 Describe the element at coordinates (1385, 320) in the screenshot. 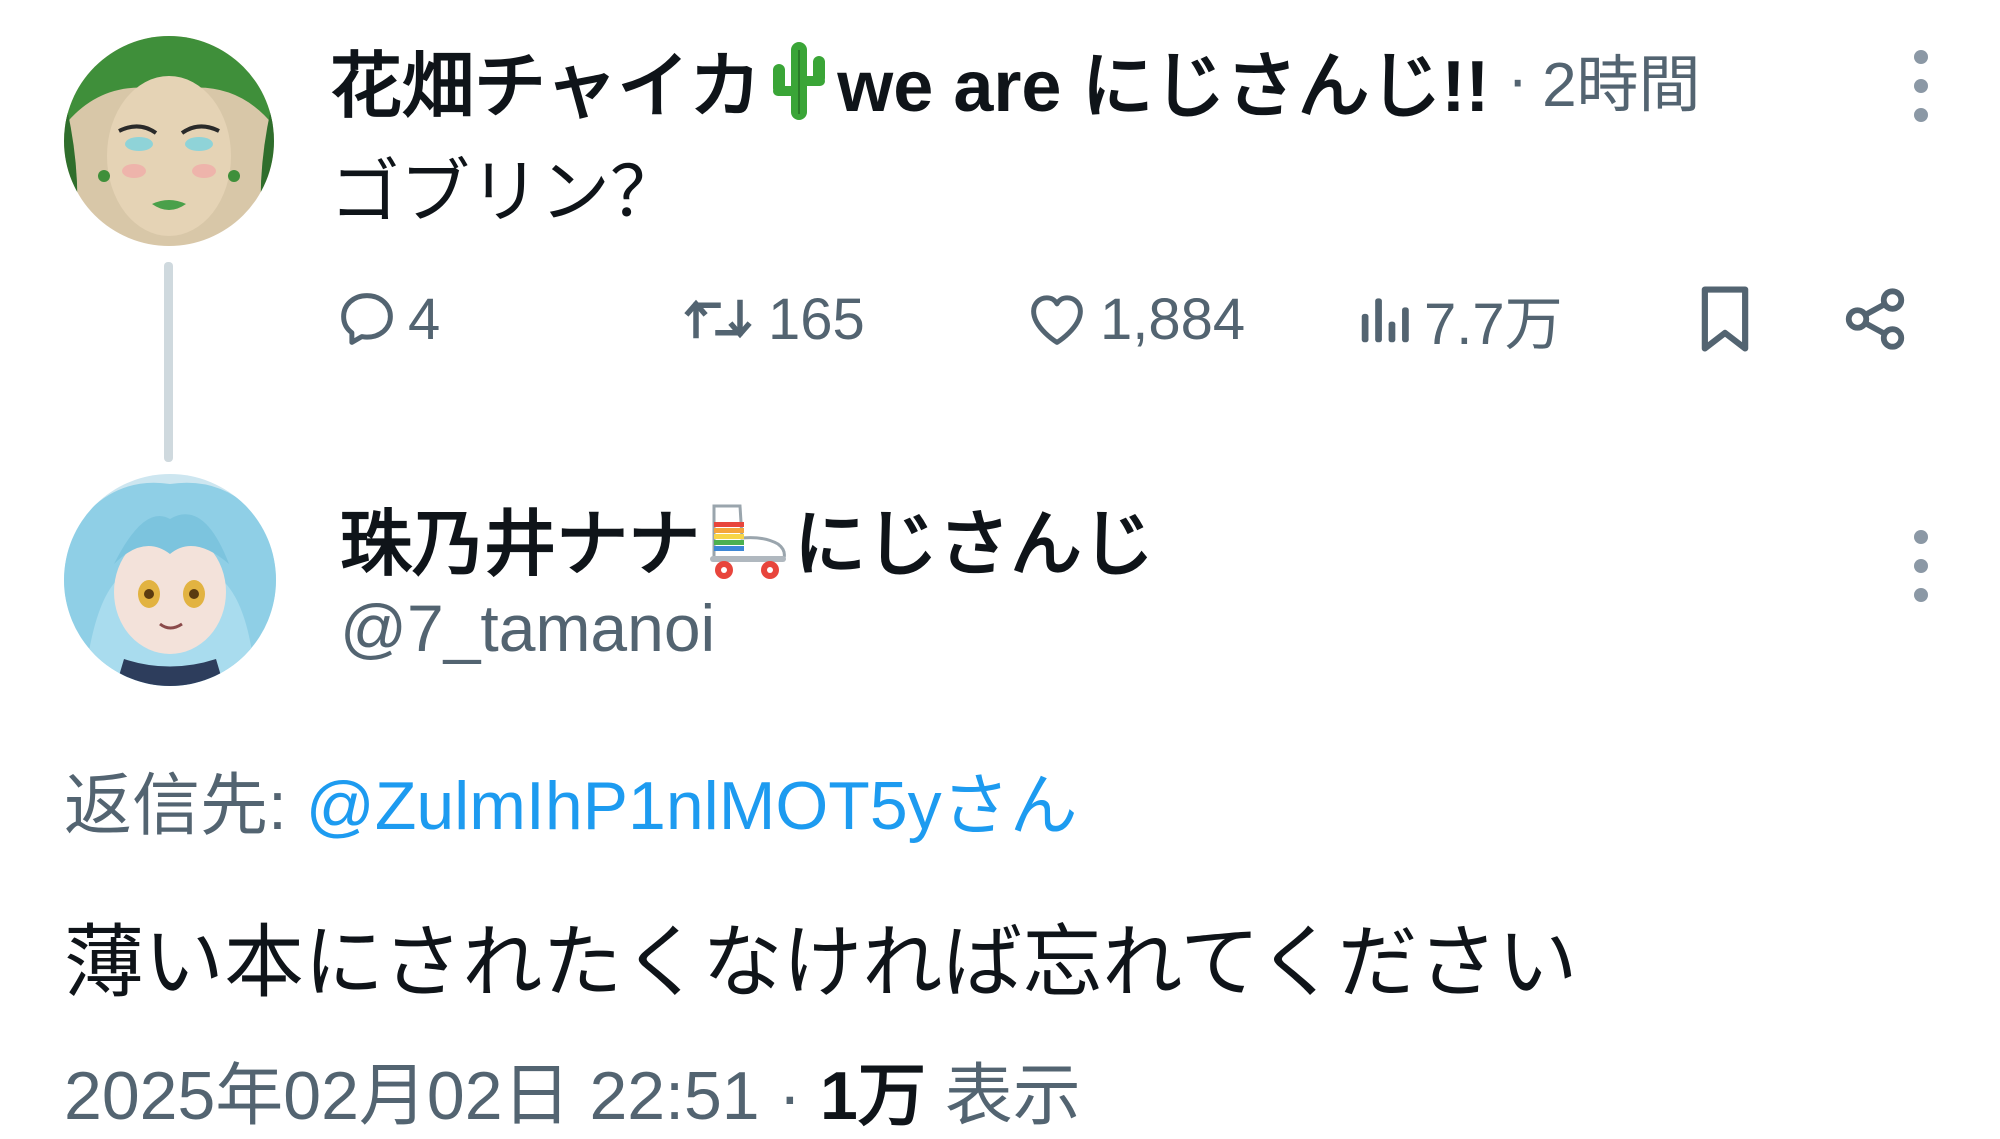

I see `views-chart-icon` at that location.